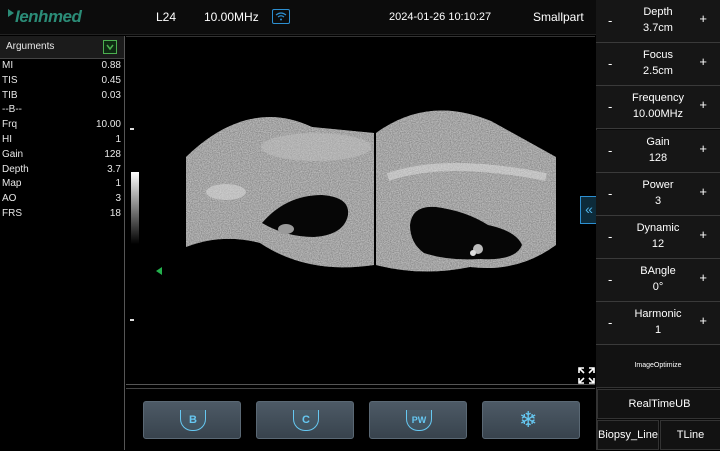 The width and height of the screenshot is (720, 451). Describe the element at coordinates (62, 184) in the screenshot. I see `argument-row: Map 1` at that location.